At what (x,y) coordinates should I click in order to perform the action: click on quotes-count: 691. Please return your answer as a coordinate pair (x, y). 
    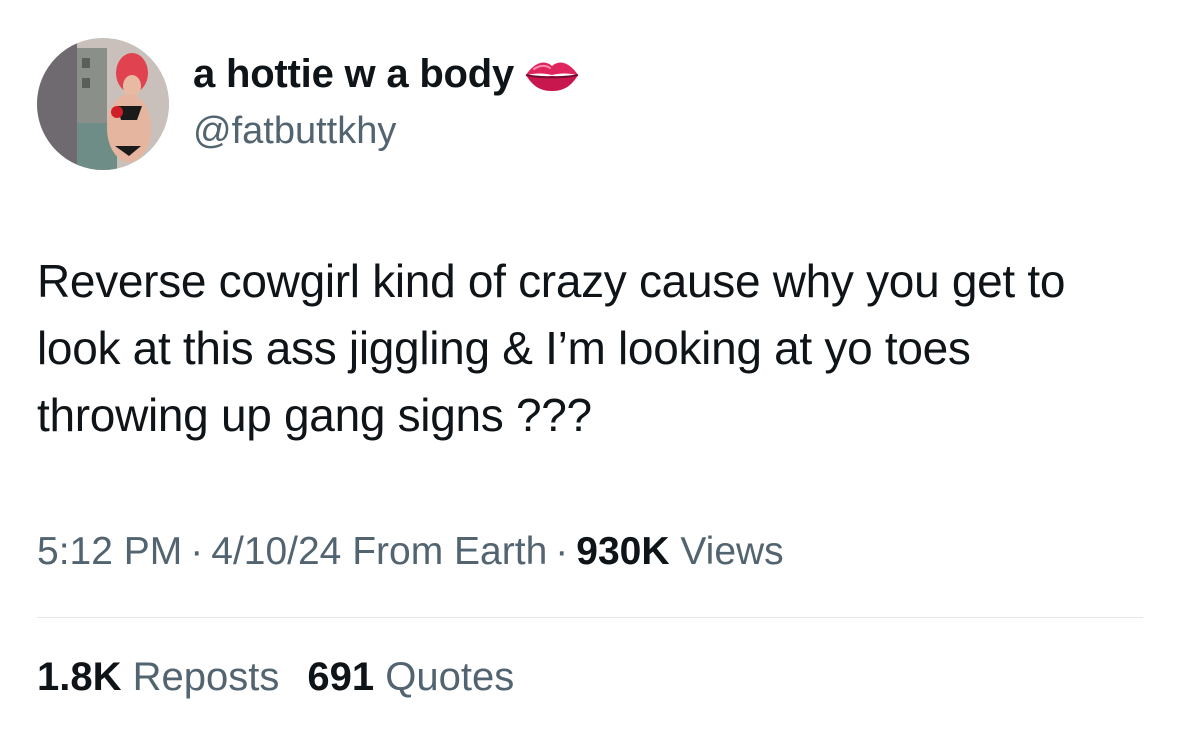
    Looking at the image, I should click on (341, 677).